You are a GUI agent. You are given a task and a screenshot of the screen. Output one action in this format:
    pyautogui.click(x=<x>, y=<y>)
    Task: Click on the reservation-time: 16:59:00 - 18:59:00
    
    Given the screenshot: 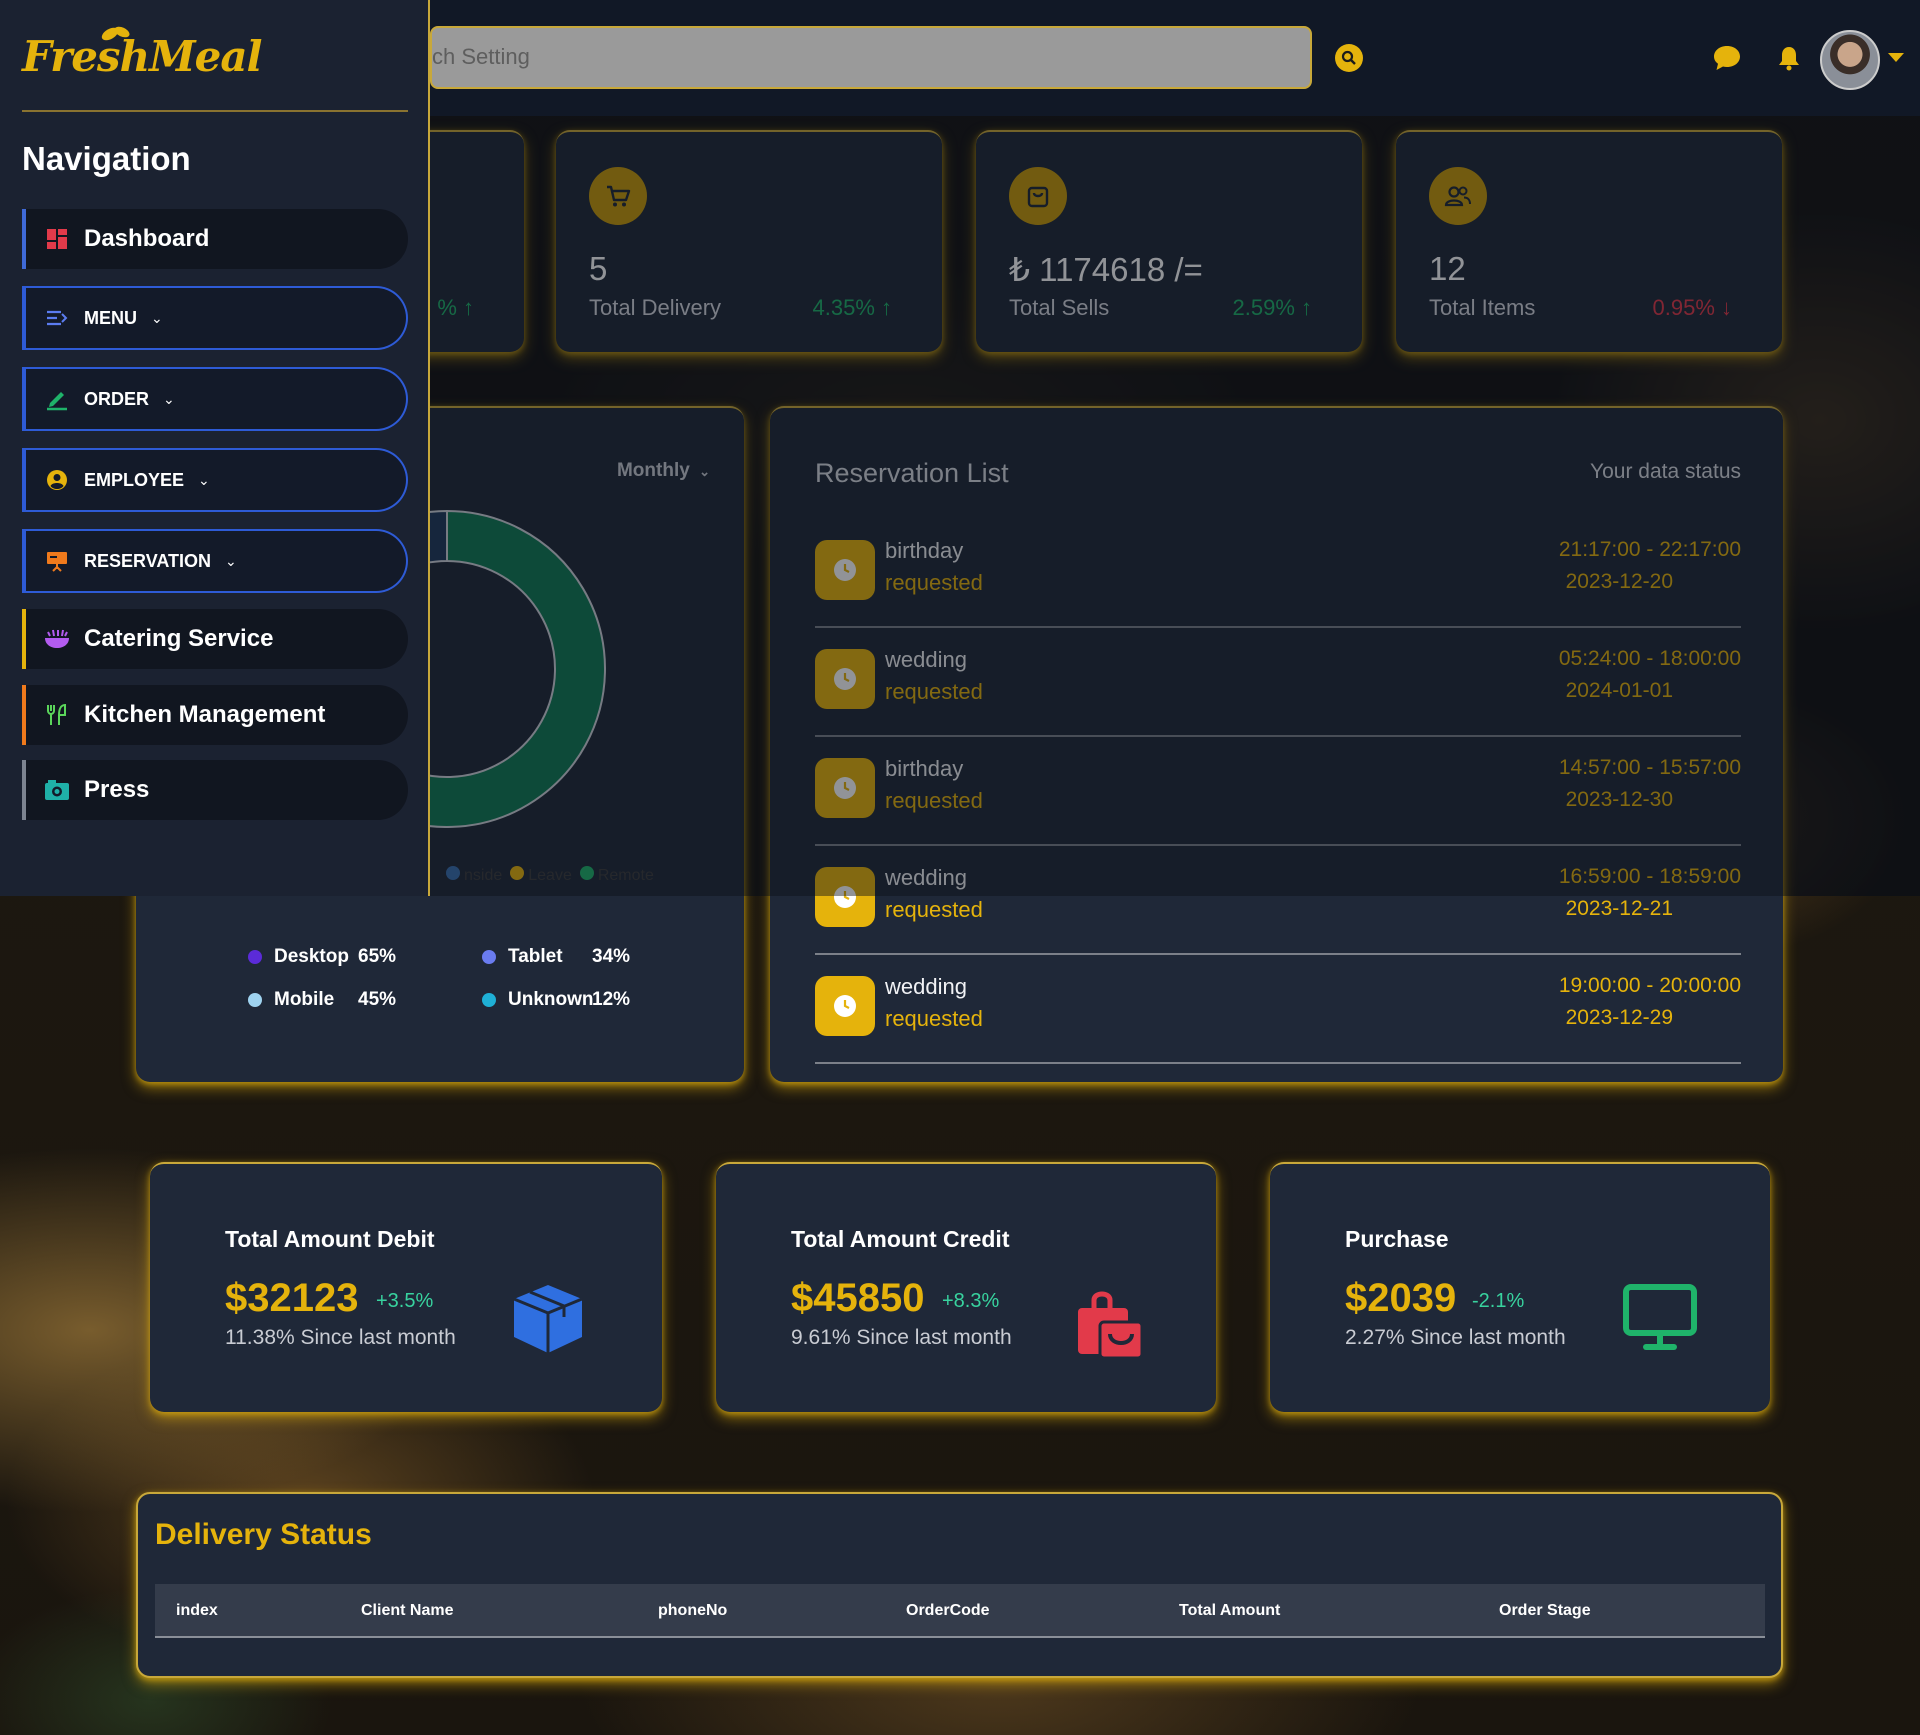 What is the action you would take?
    pyautogui.click(x=1649, y=876)
    